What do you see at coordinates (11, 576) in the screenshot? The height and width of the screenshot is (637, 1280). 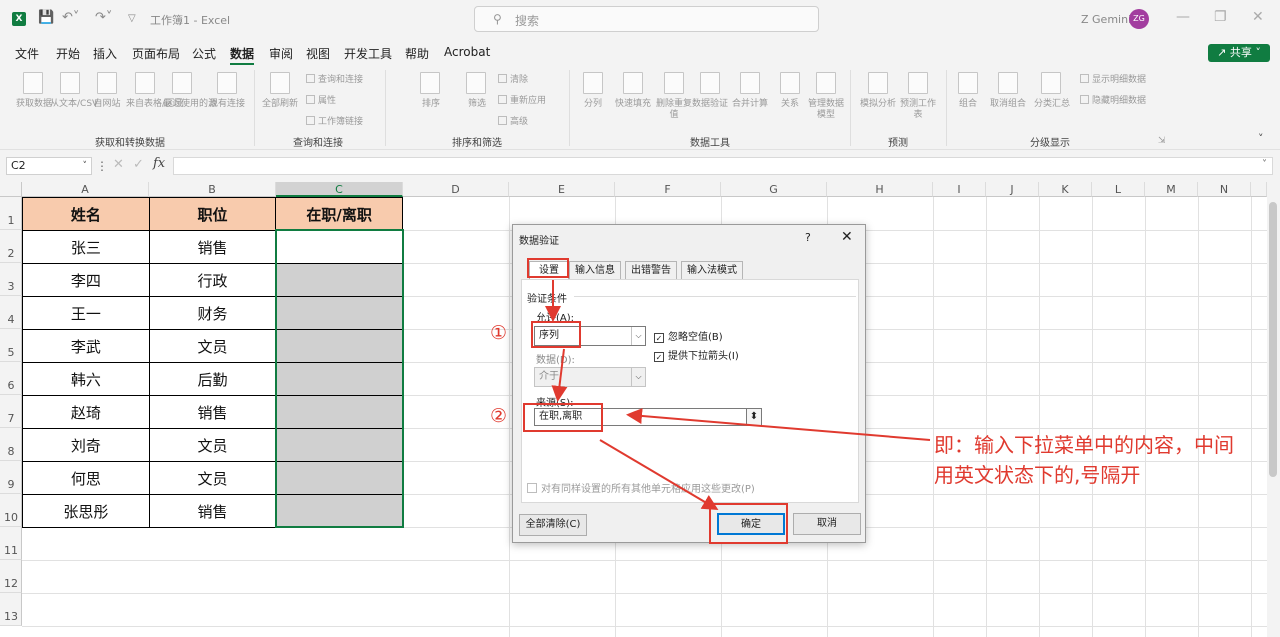 I see `row-header-12: 12` at bounding box center [11, 576].